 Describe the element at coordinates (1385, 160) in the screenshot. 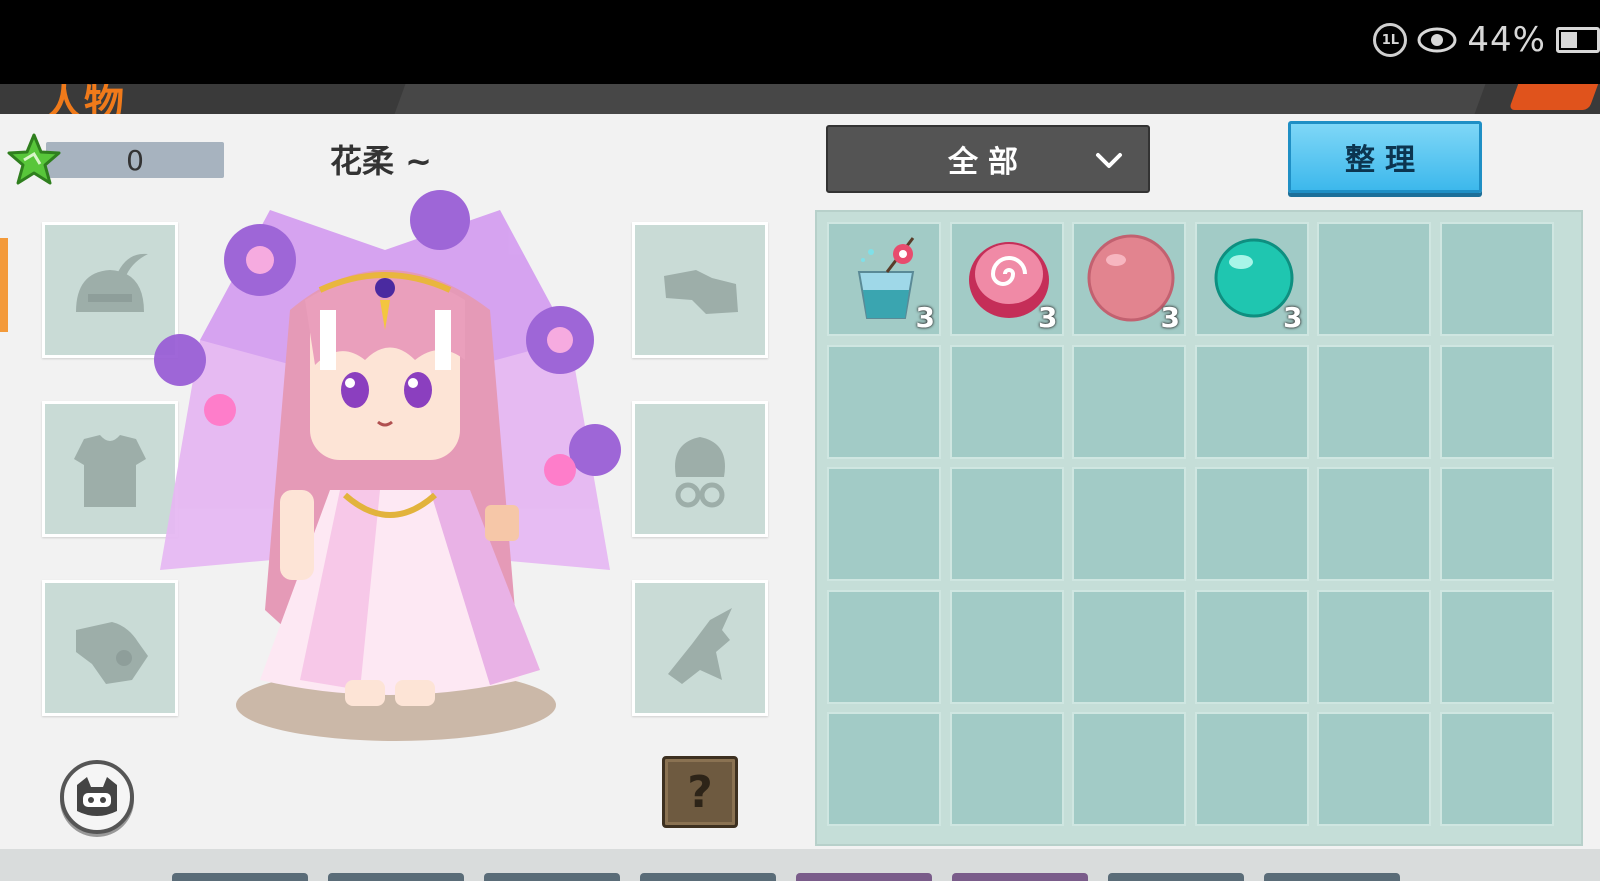

I see `sort-button-label: 整理` at that location.